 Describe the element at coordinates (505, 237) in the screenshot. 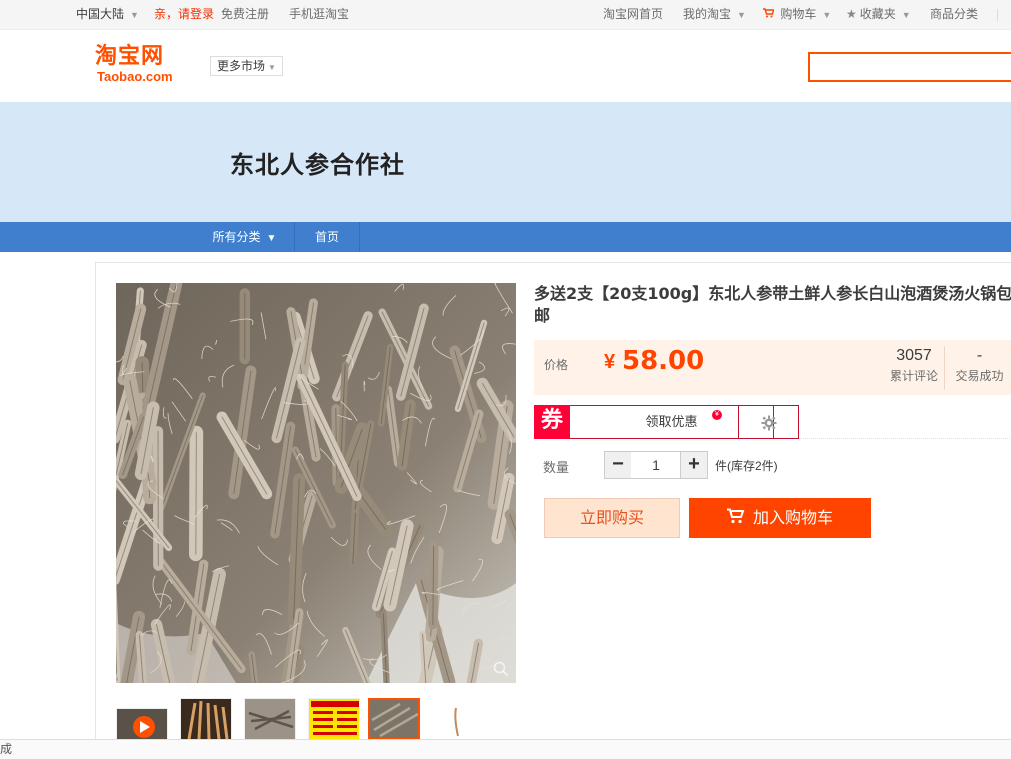

I see `shop-nav: 所有分类 ▼ 首页` at that location.